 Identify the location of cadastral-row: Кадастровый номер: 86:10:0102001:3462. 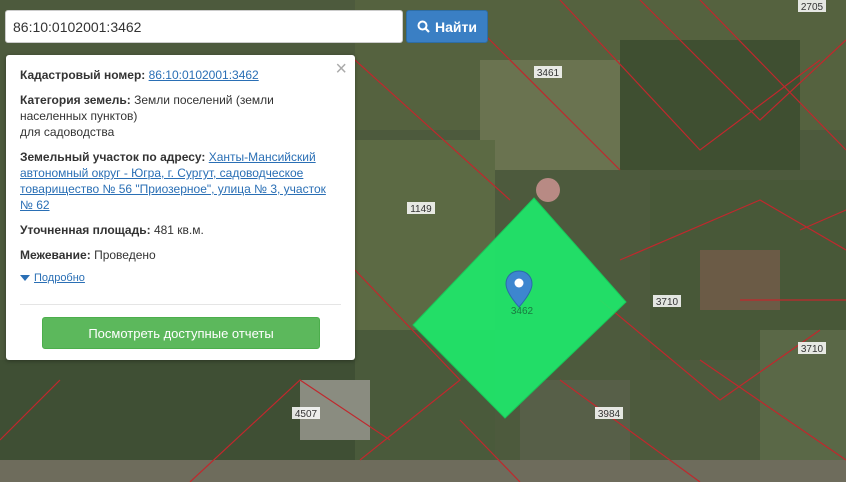
(180, 75).